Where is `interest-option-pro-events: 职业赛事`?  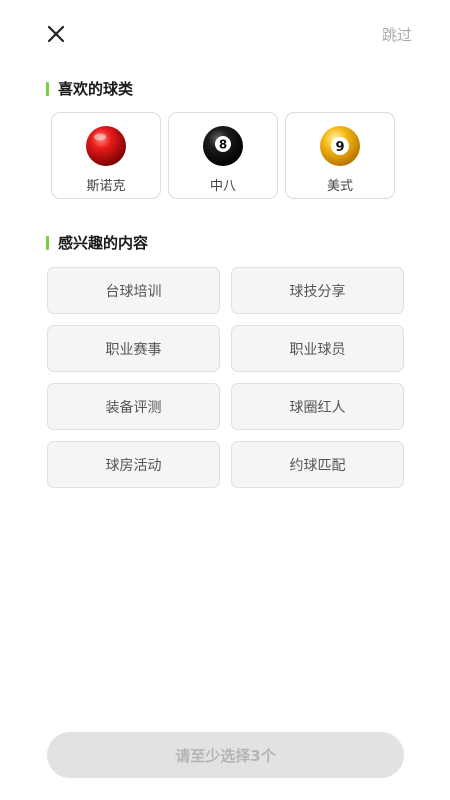 interest-option-pro-events: 职业赛事 is located at coordinates (133, 348).